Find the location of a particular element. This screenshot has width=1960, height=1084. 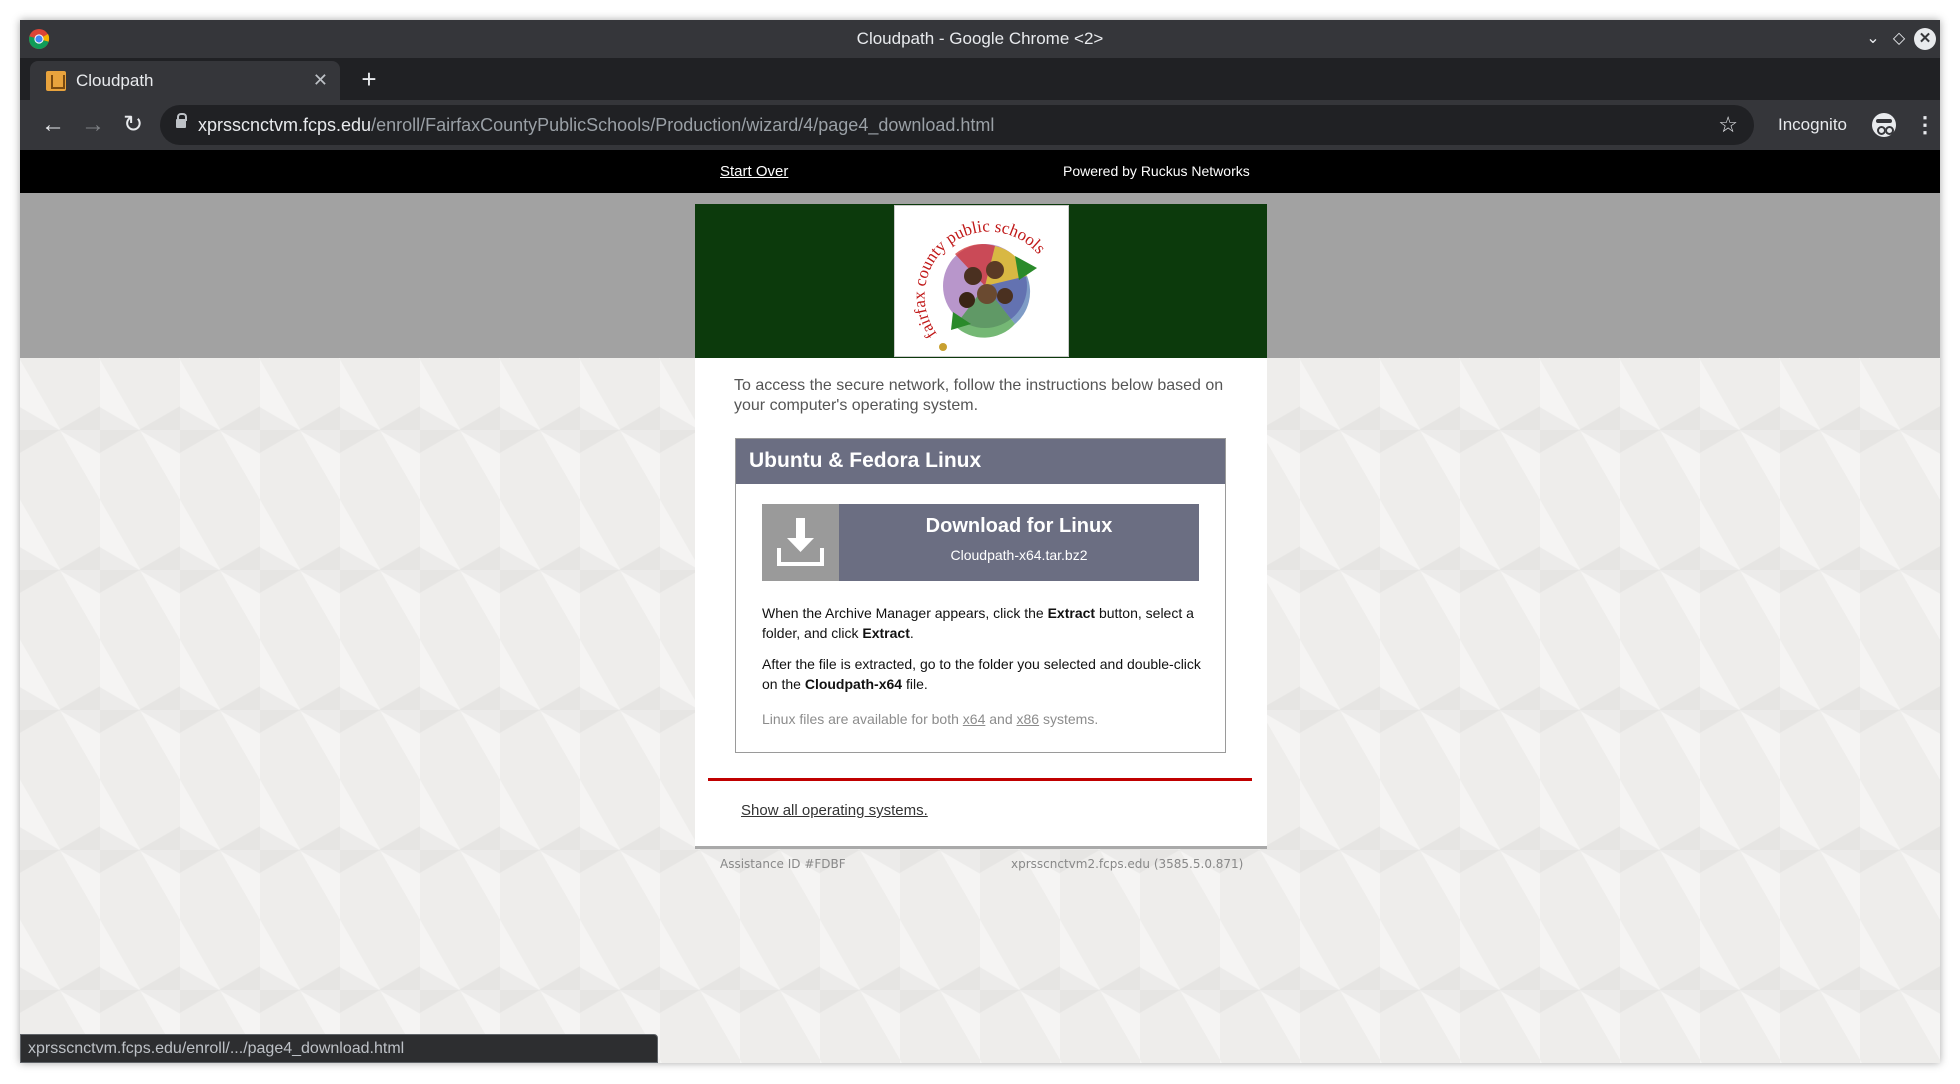

minimize-icon: ⌄ is located at coordinates (1873, 39).